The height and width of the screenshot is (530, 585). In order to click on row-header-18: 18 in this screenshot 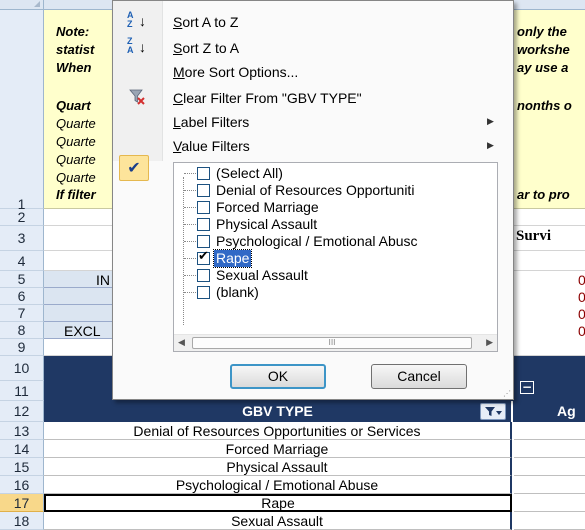, I will do `click(22, 521)`.